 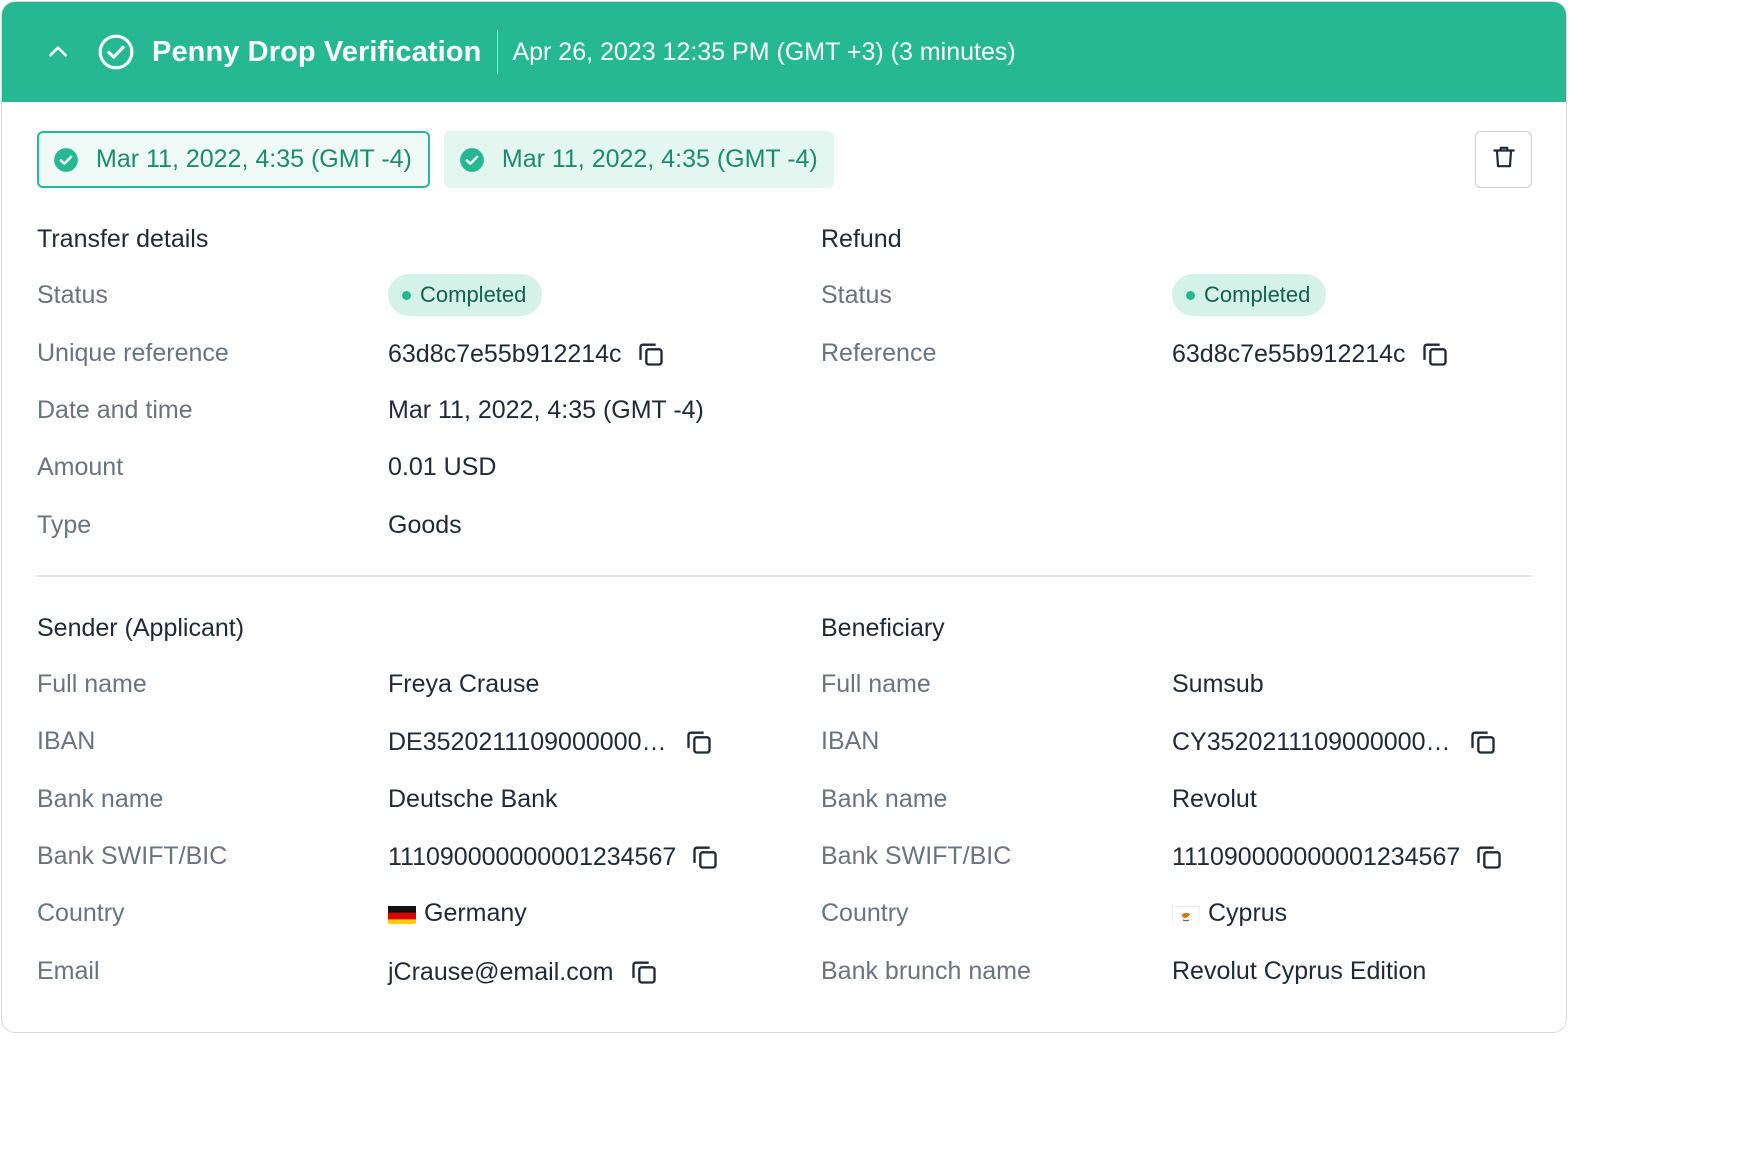 I want to click on section-divider, so click(x=784, y=576).